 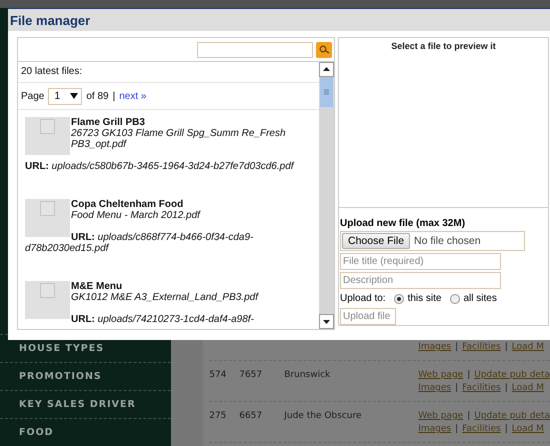 I want to click on upload-button: Upload file, so click(x=368, y=316).